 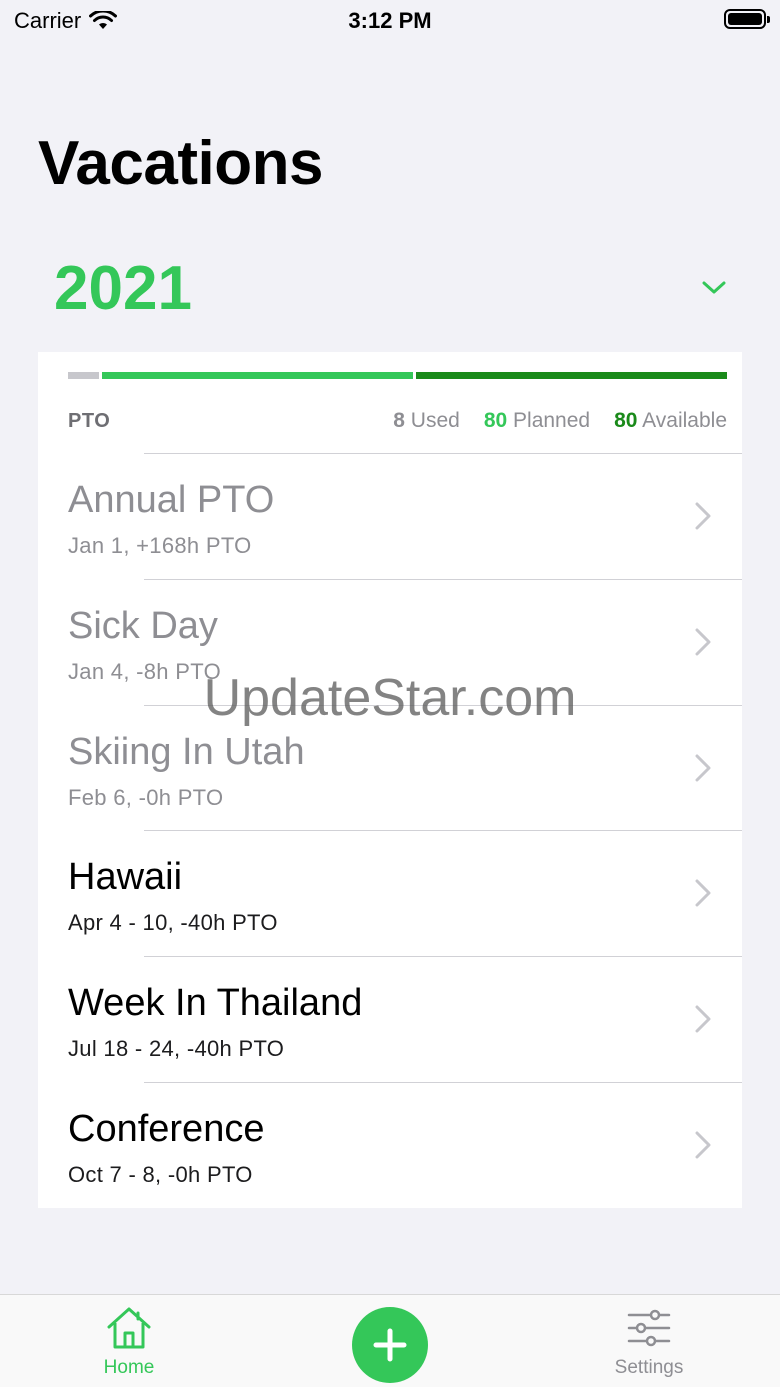 I want to click on battery-icon, so click(x=747, y=19).